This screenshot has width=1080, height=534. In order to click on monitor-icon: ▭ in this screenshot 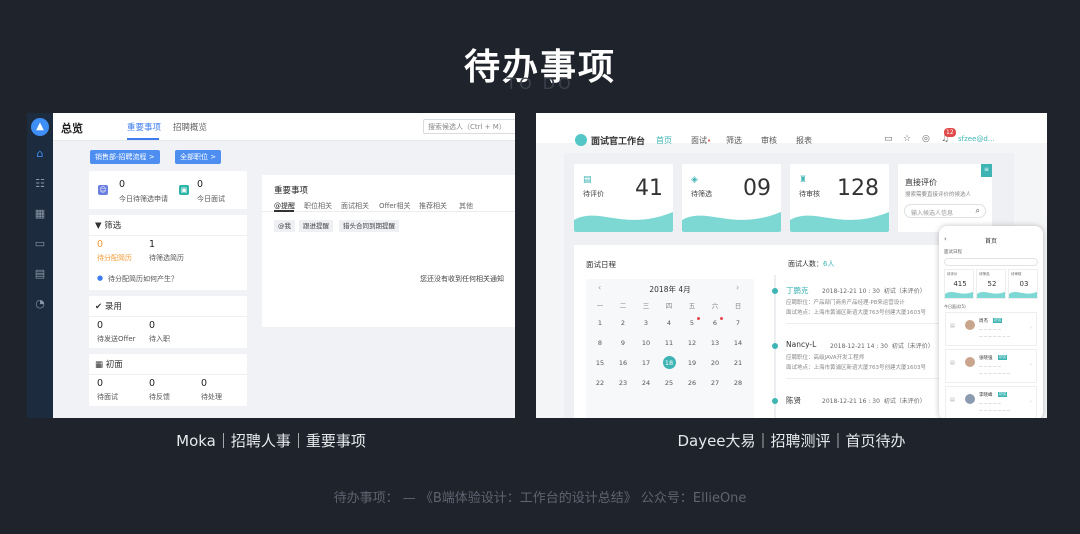, I will do `click(888, 139)`.